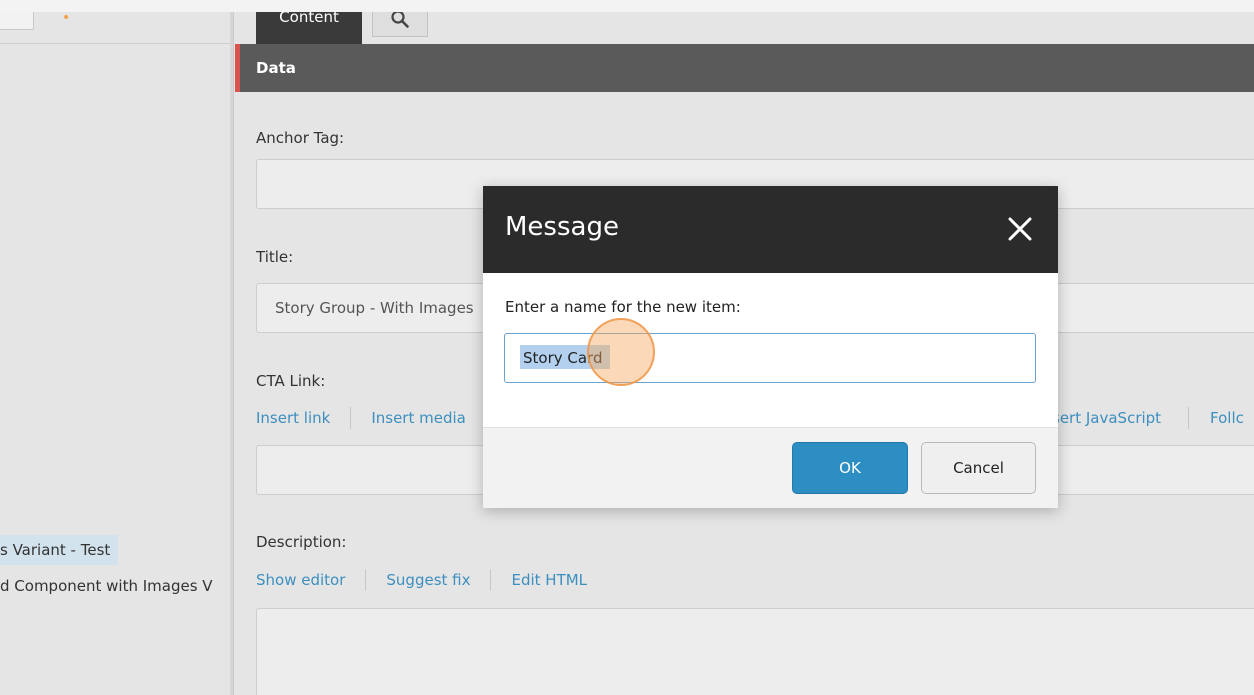 This screenshot has width=1254, height=695. Describe the element at coordinates (17, 21) in the screenshot. I see `tree-search-box` at that location.